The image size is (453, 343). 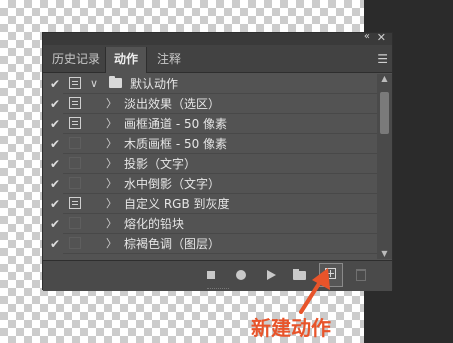 I want to click on panel-toolbar, so click(x=217, y=275).